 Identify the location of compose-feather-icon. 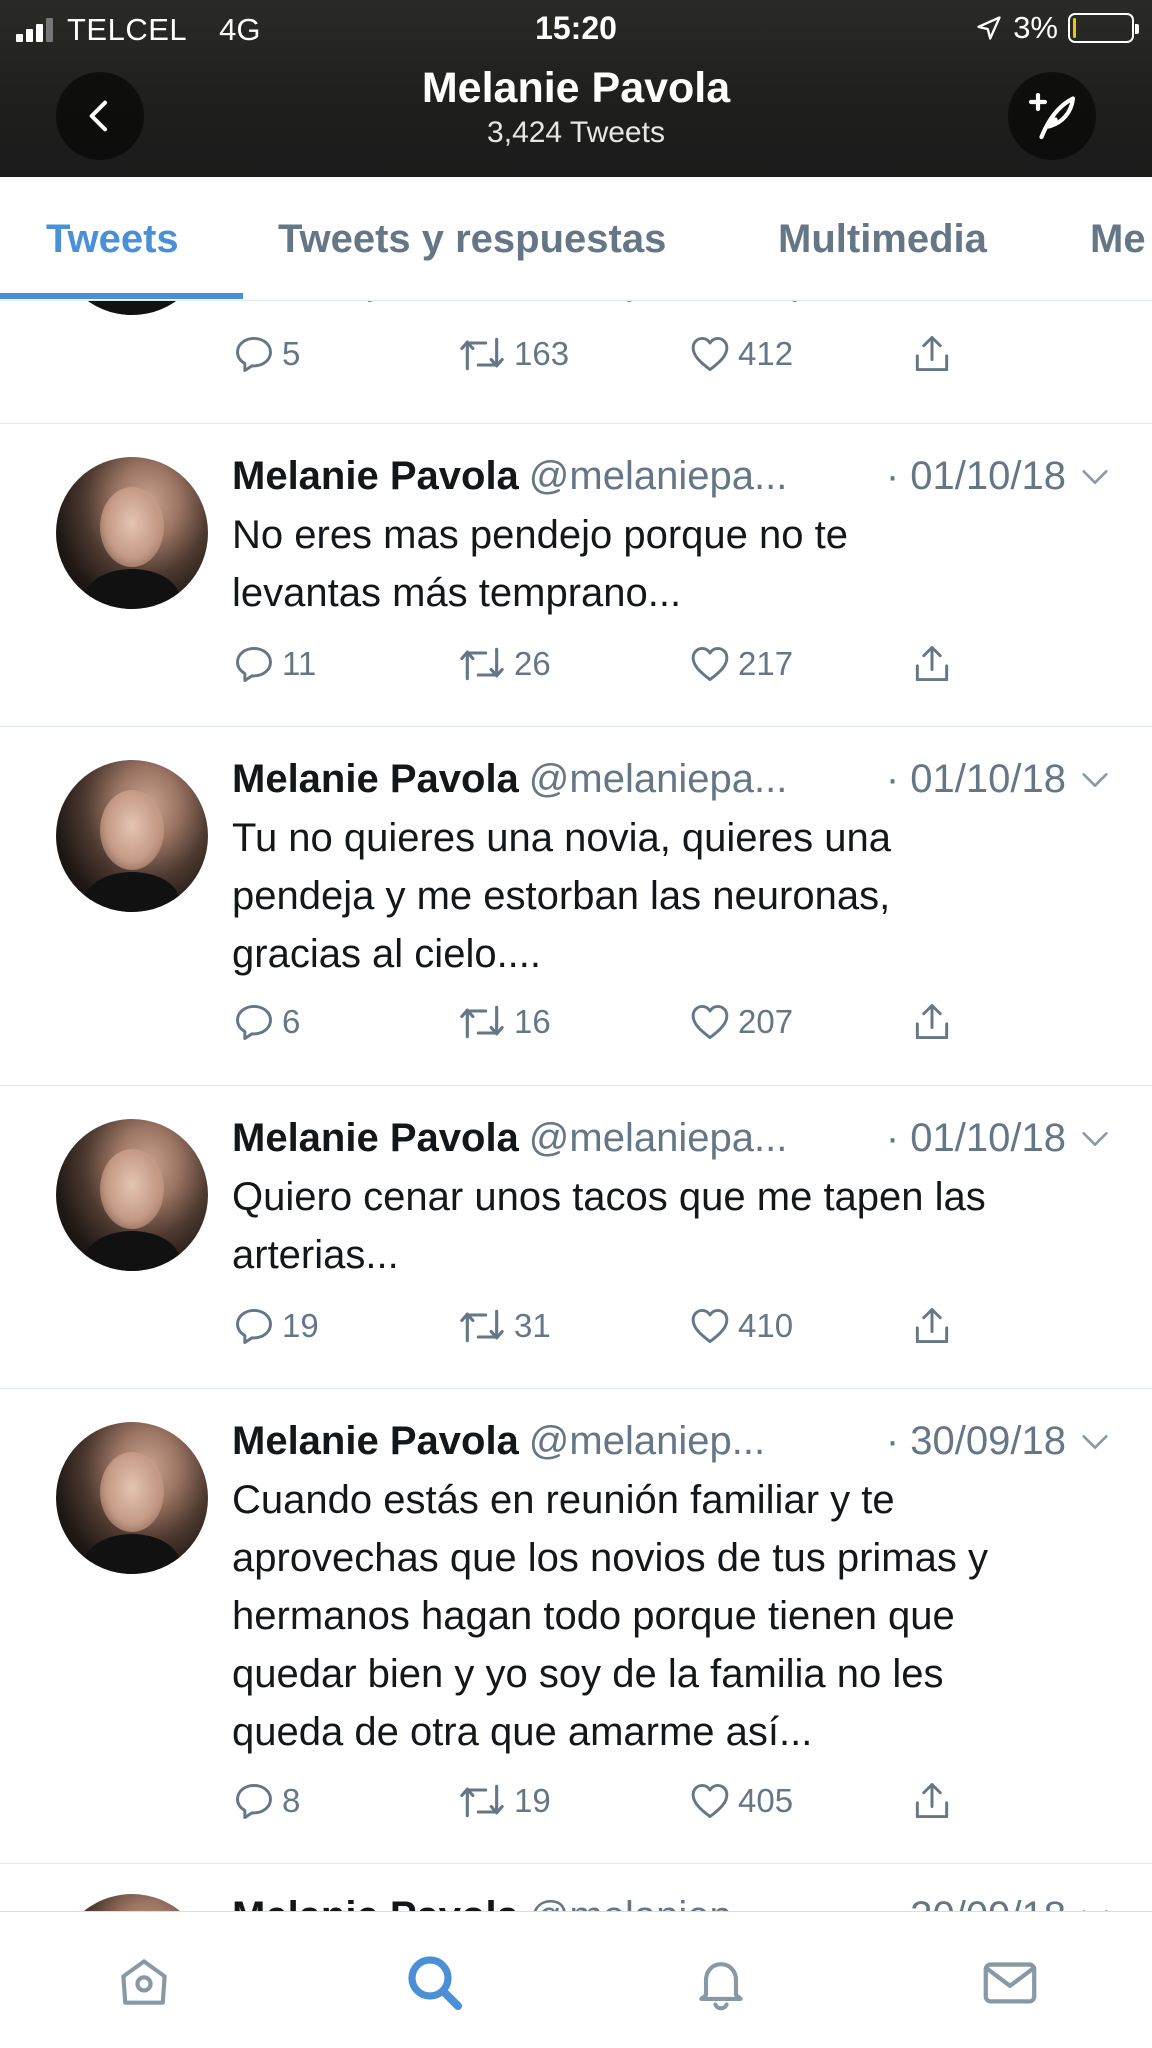
(1052, 116).